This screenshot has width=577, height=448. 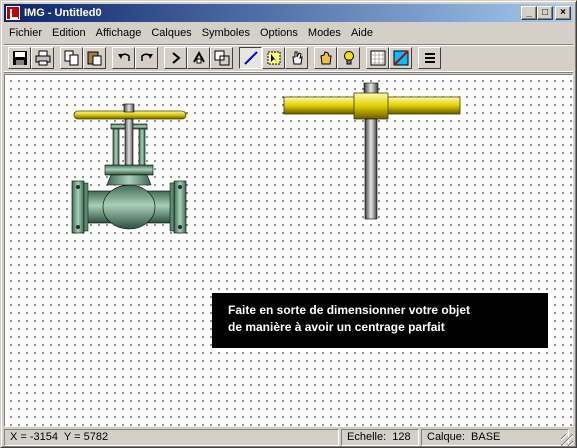 What do you see at coordinates (171, 437) in the screenshot?
I see `coordinates-readout: X = -3154 Y = 5782` at bounding box center [171, 437].